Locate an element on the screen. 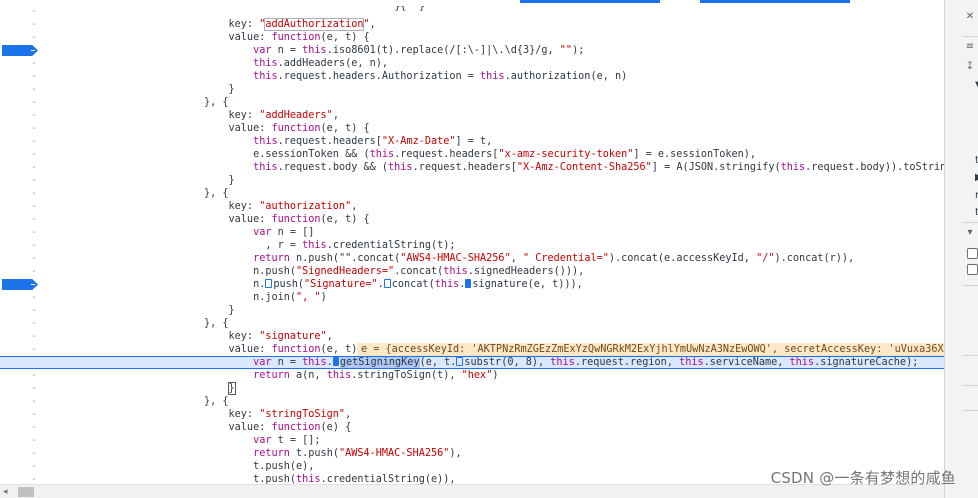  code-line: var n = [] is located at coordinates (472, 232).